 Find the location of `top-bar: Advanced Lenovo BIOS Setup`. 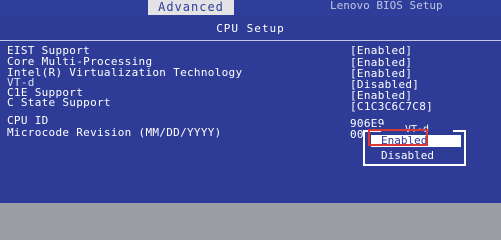

top-bar: Advanced Lenovo BIOS Setup is located at coordinates (250, 8).